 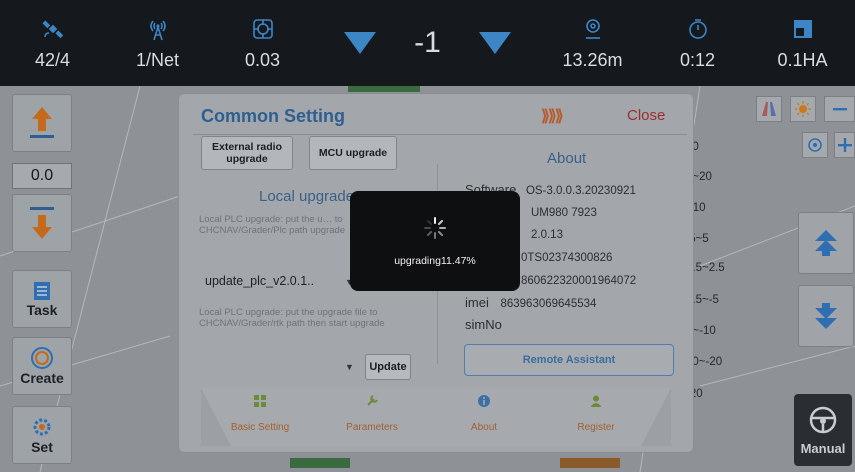 I want to click on tab-basic-setting: Basic Setting, so click(x=260, y=413).